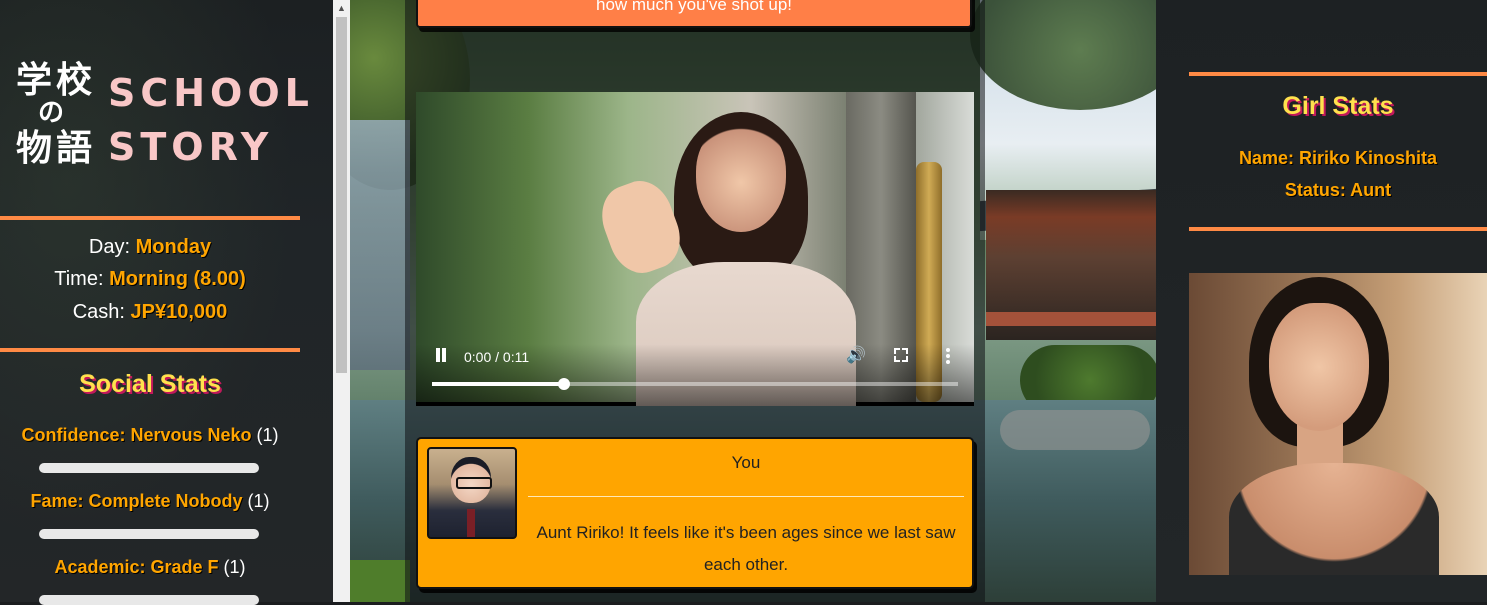  I want to click on cash-label: Cash:, so click(98, 312).